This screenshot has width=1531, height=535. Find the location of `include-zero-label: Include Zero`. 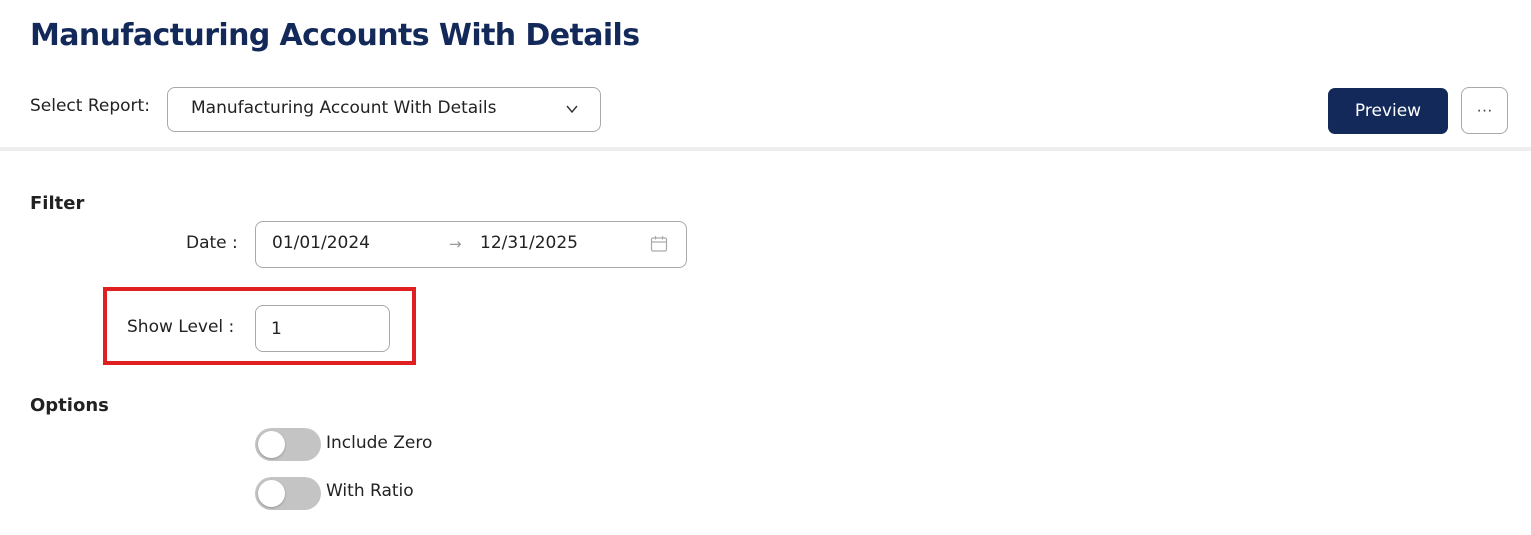

include-zero-label: Include Zero is located at coordinates (379, 443).